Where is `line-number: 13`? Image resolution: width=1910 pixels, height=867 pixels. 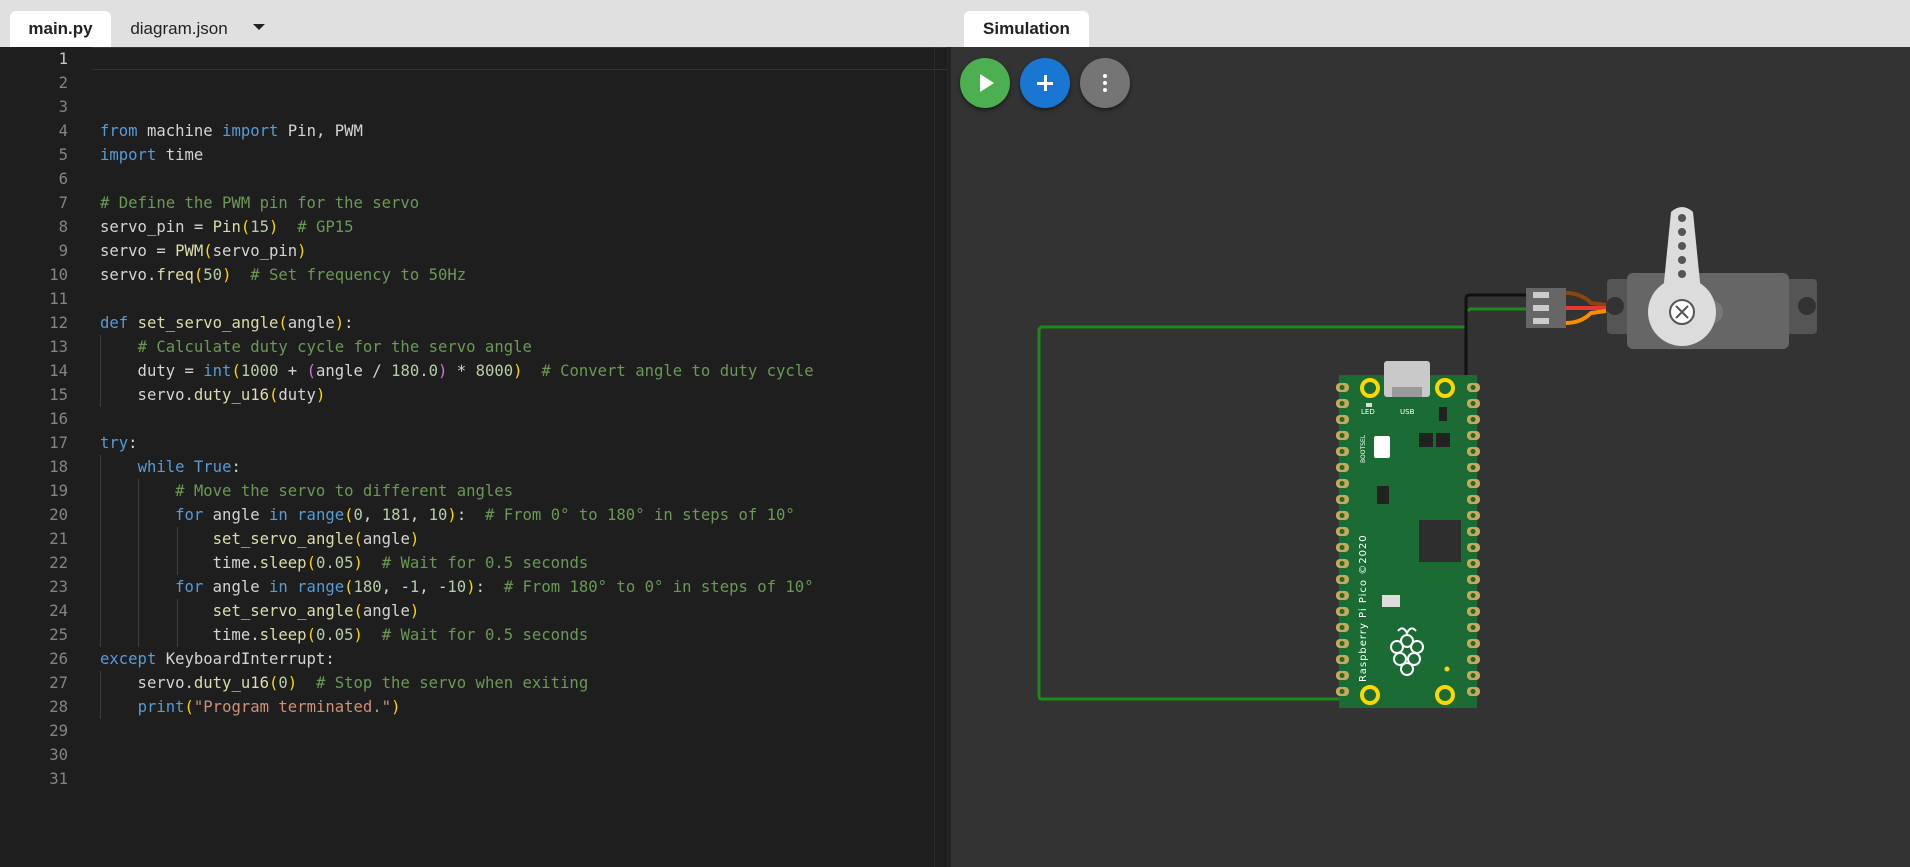
line-number: 13 is located at coordinates (58, 347).